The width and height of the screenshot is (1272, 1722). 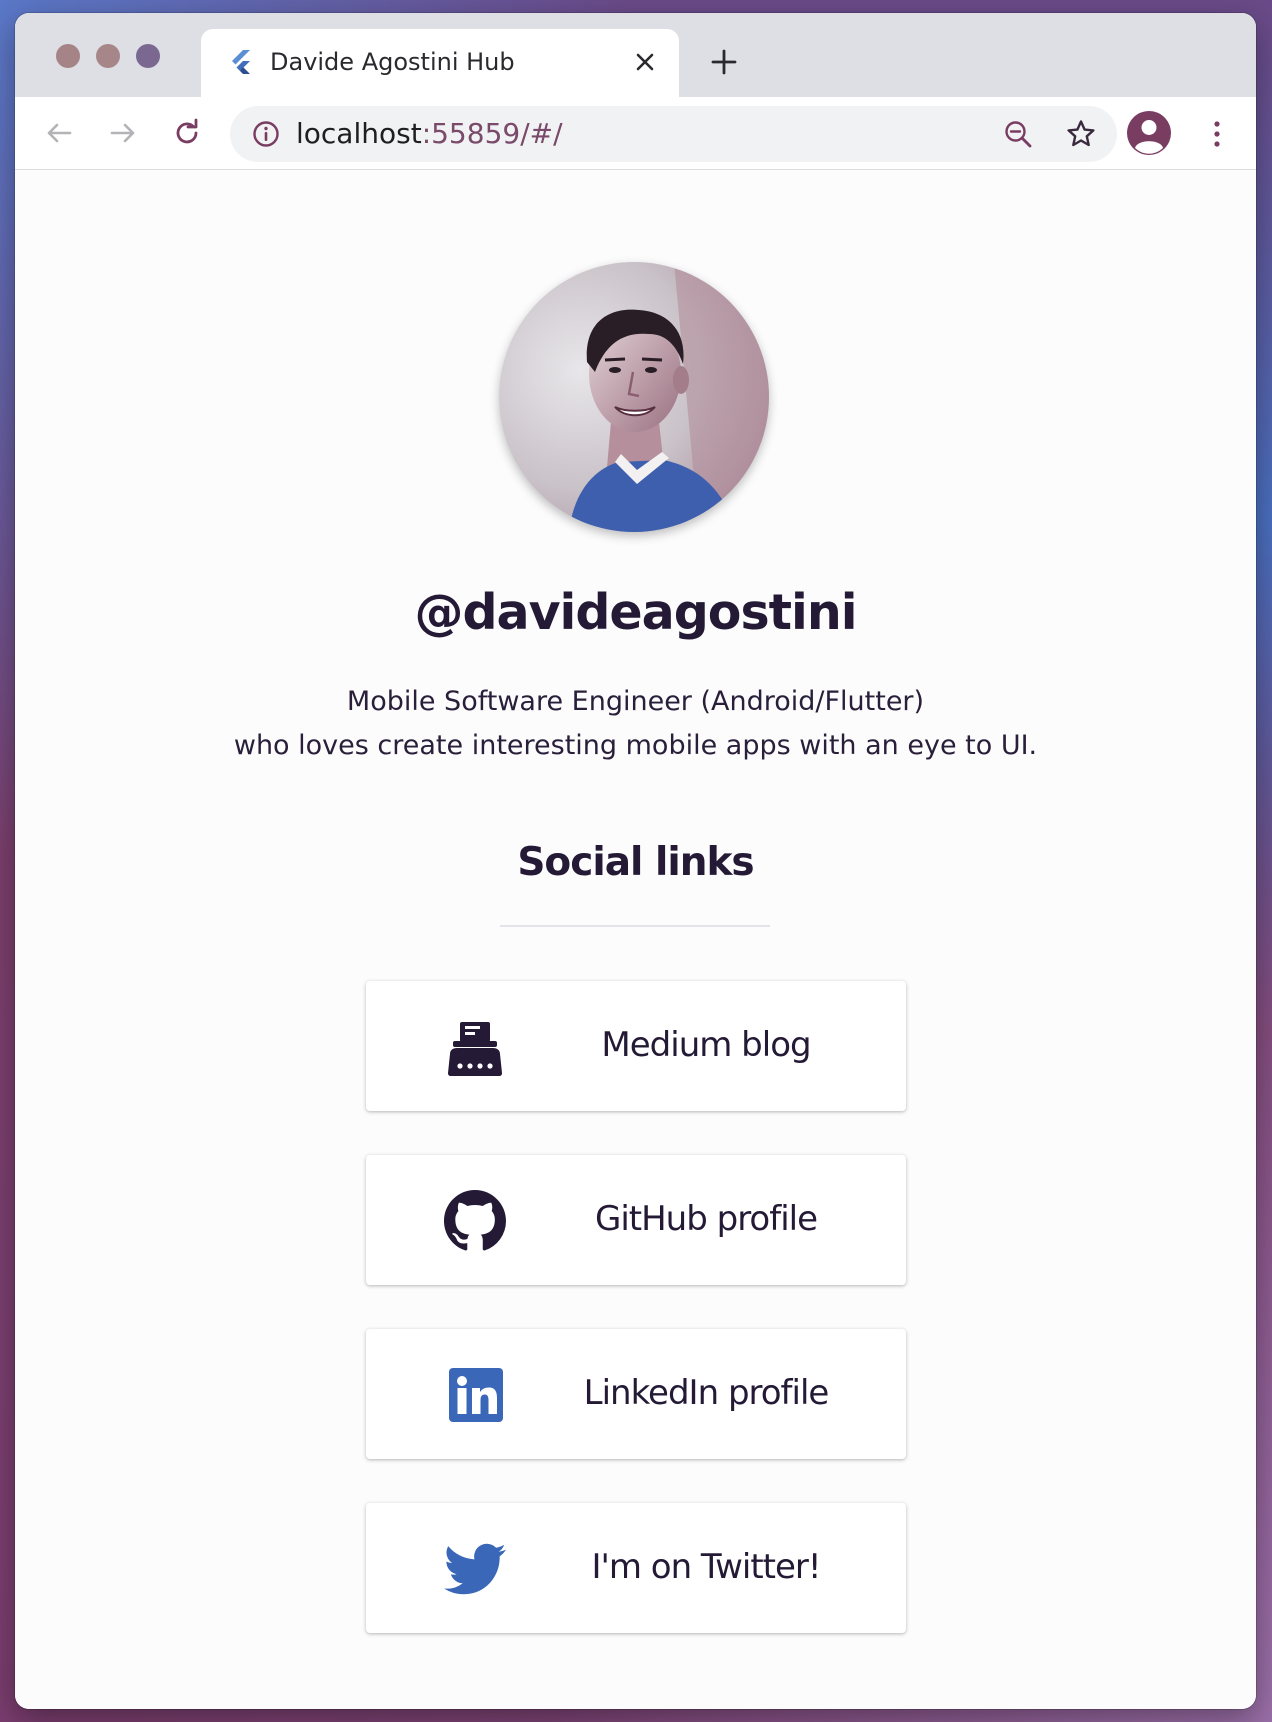 I want to click on profile-handle: @davideagostini, so click(x=635, y=612).